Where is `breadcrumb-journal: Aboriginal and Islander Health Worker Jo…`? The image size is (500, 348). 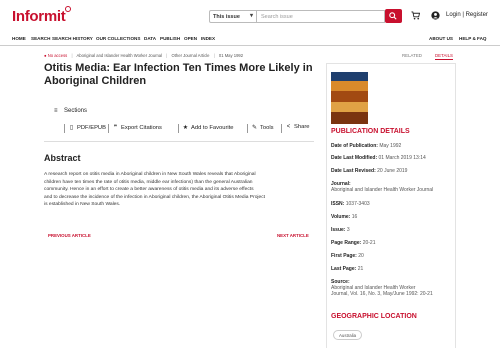
breadcrumb-journal: Aboriginal and Islander Health Worker Jo… is located at coordinates (119, 55).